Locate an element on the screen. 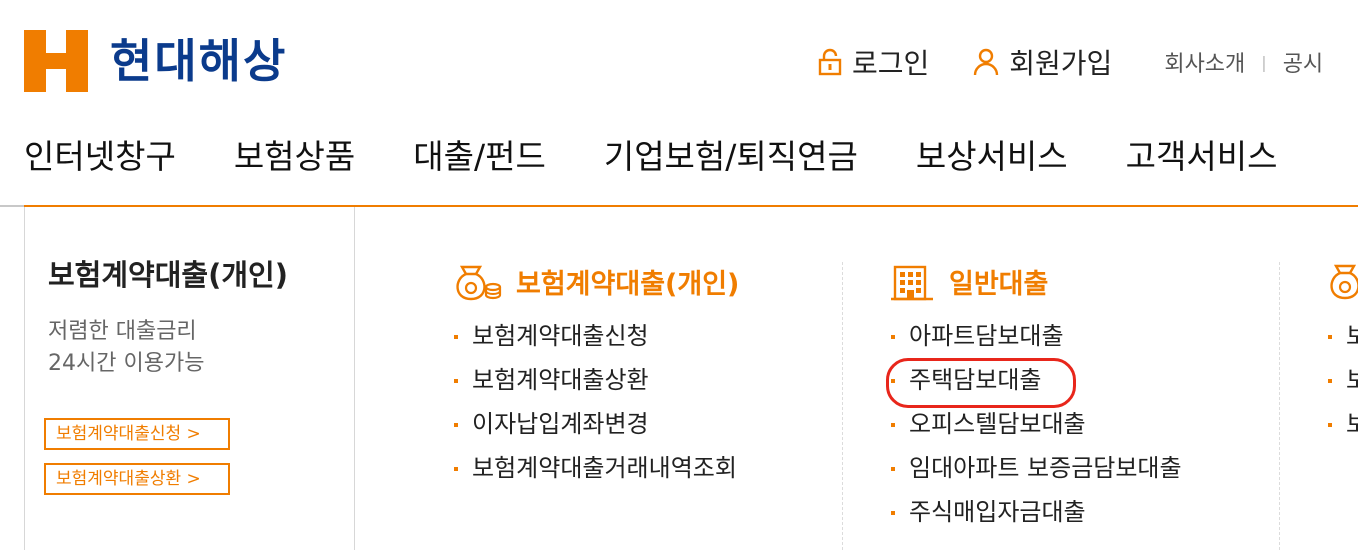 The image size is (1358, 550). menu-item-stock-purchase-loan: 주식매입자금대출 is located at coordinates (1035, 512).